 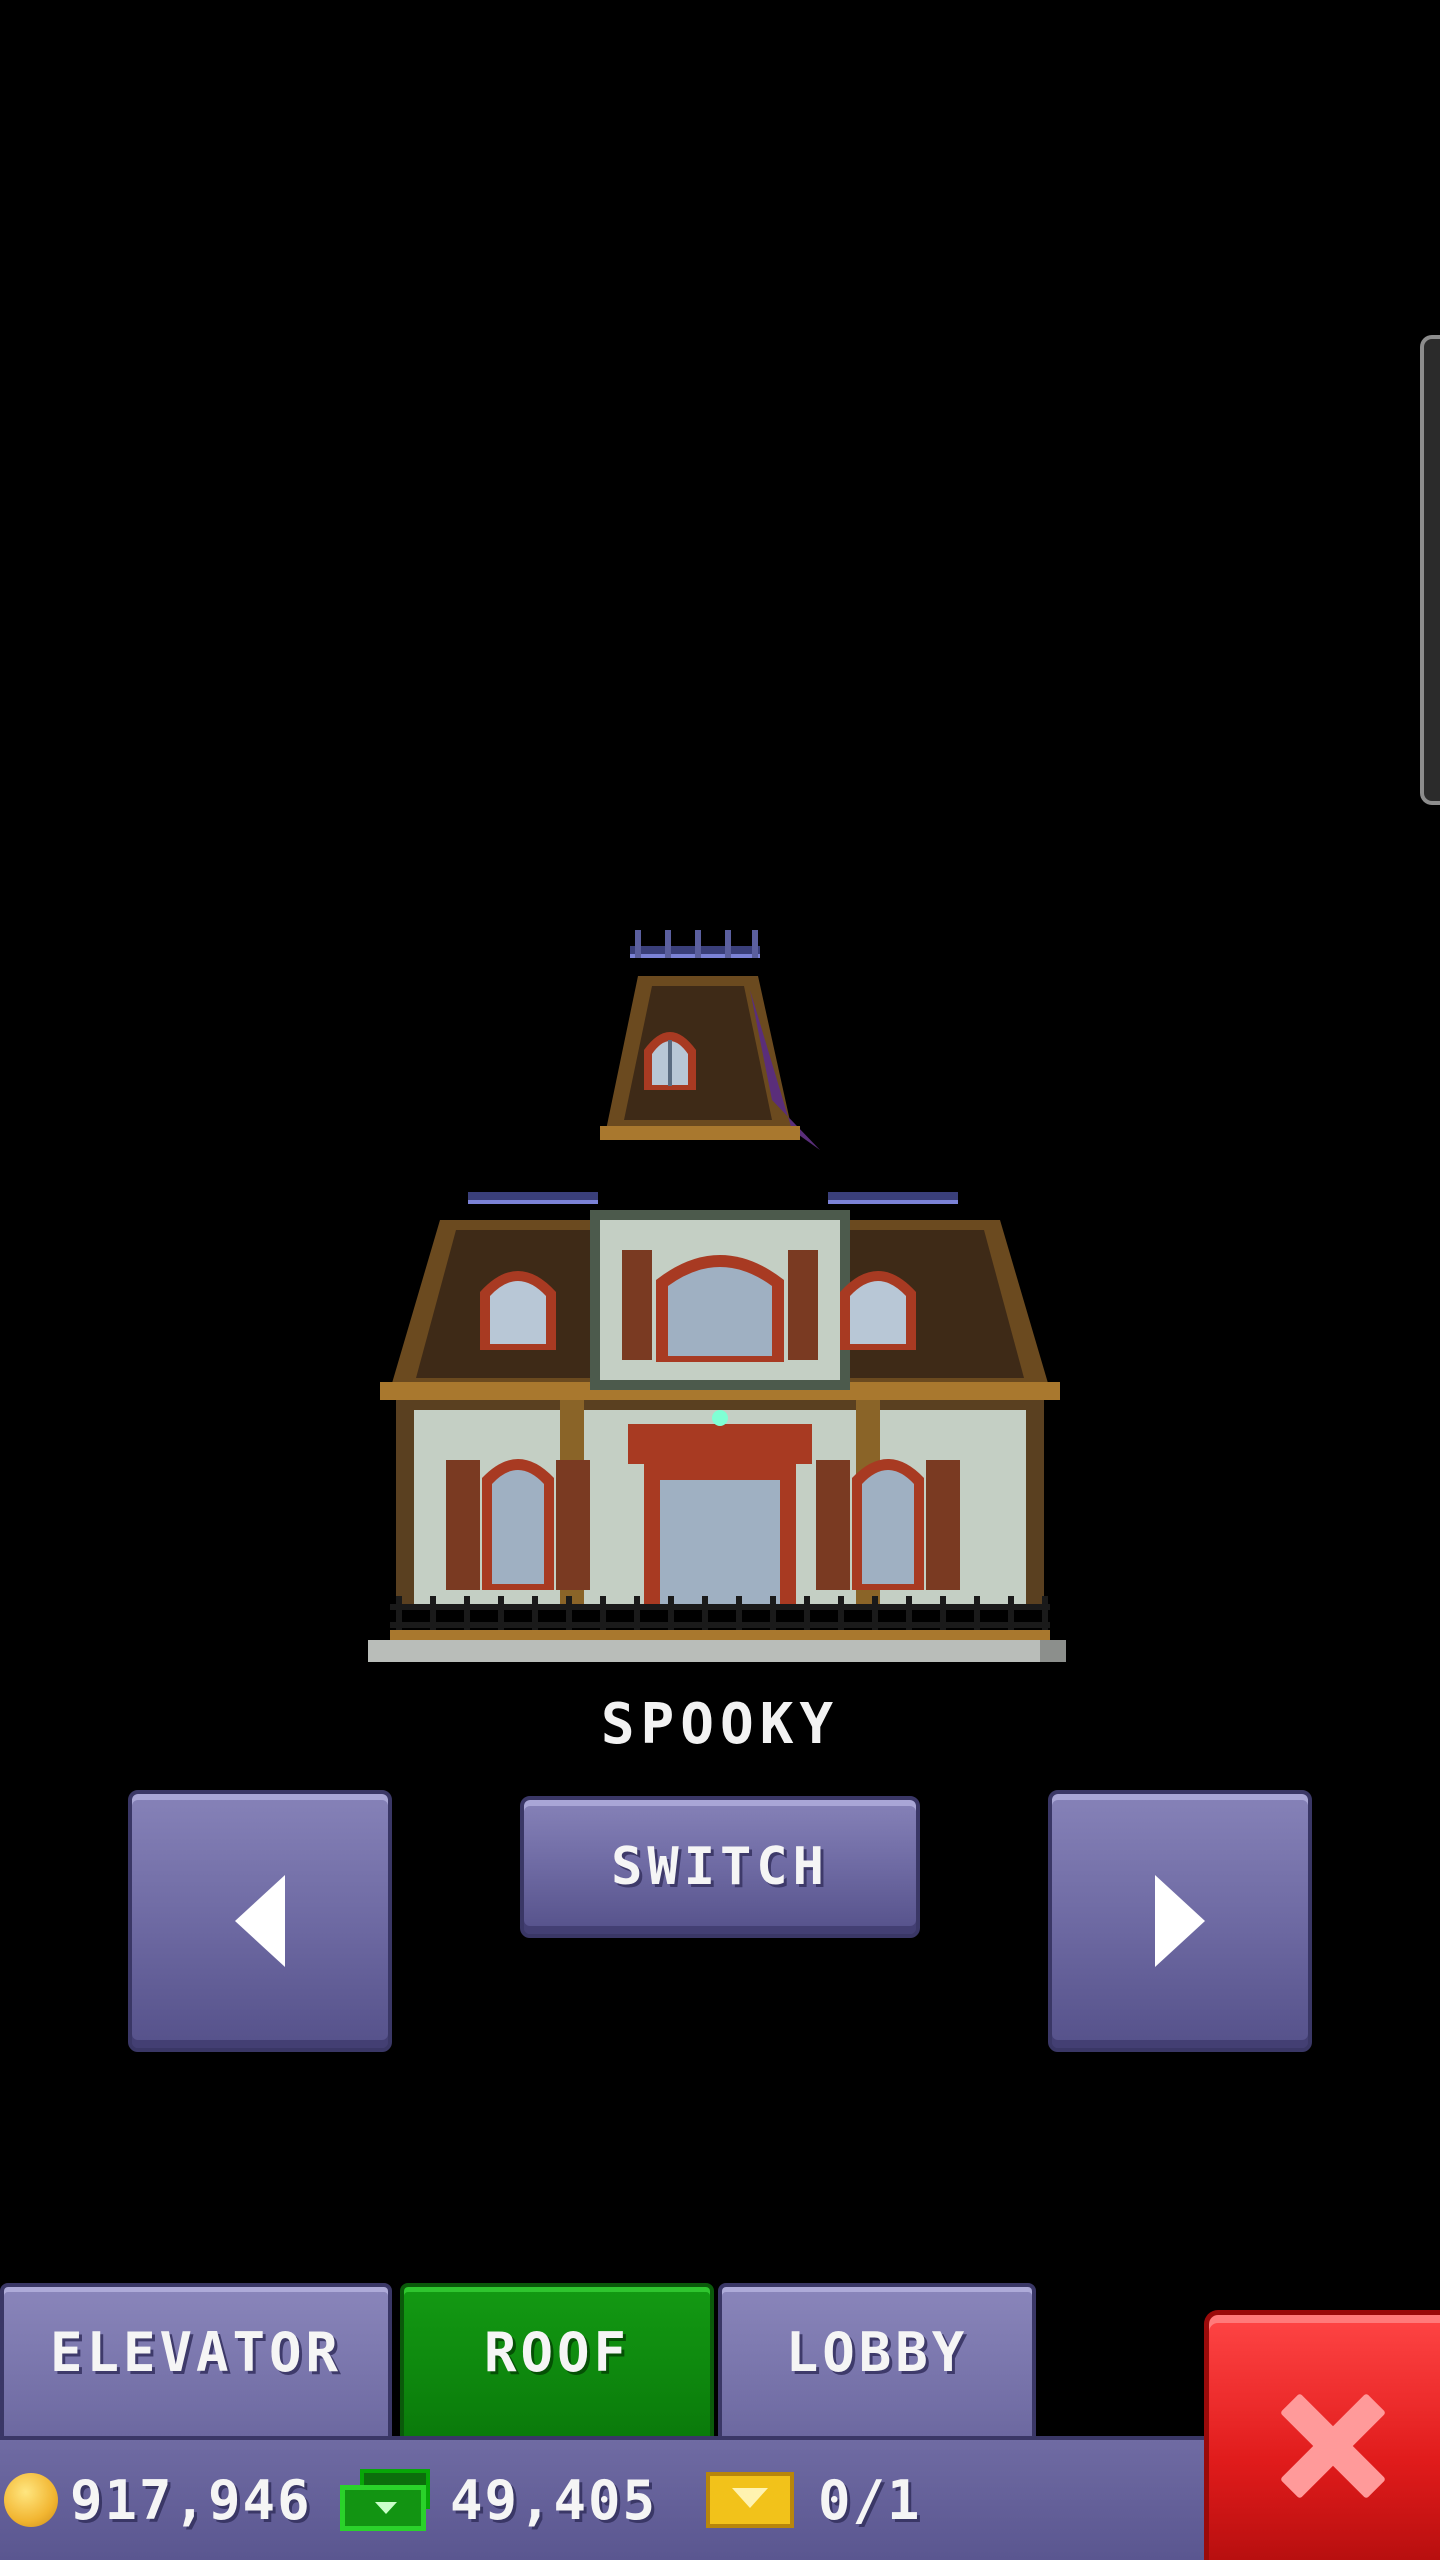 What do you see at coordinates (386, 2500) in the screenshot?
I see `bux-icon` at bounding box center [386, 2500].